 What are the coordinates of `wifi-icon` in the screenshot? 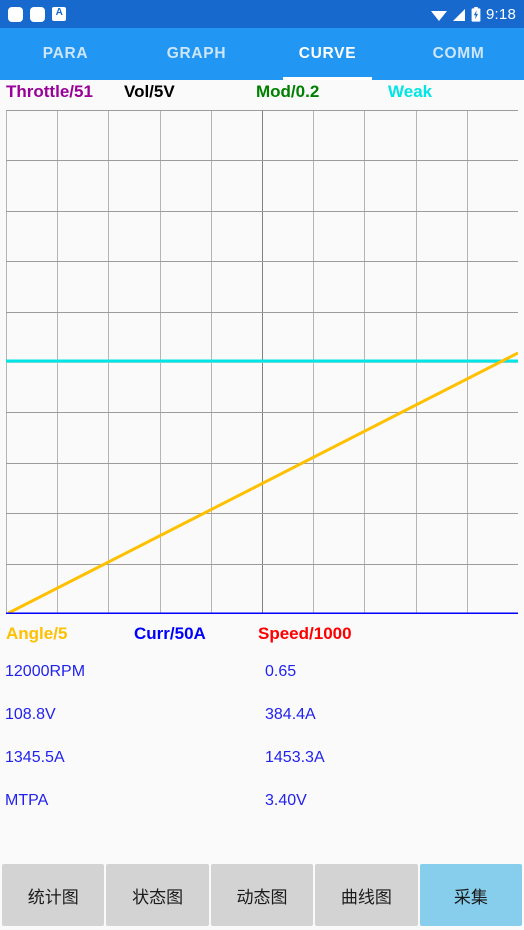 It's located at (439, 14).